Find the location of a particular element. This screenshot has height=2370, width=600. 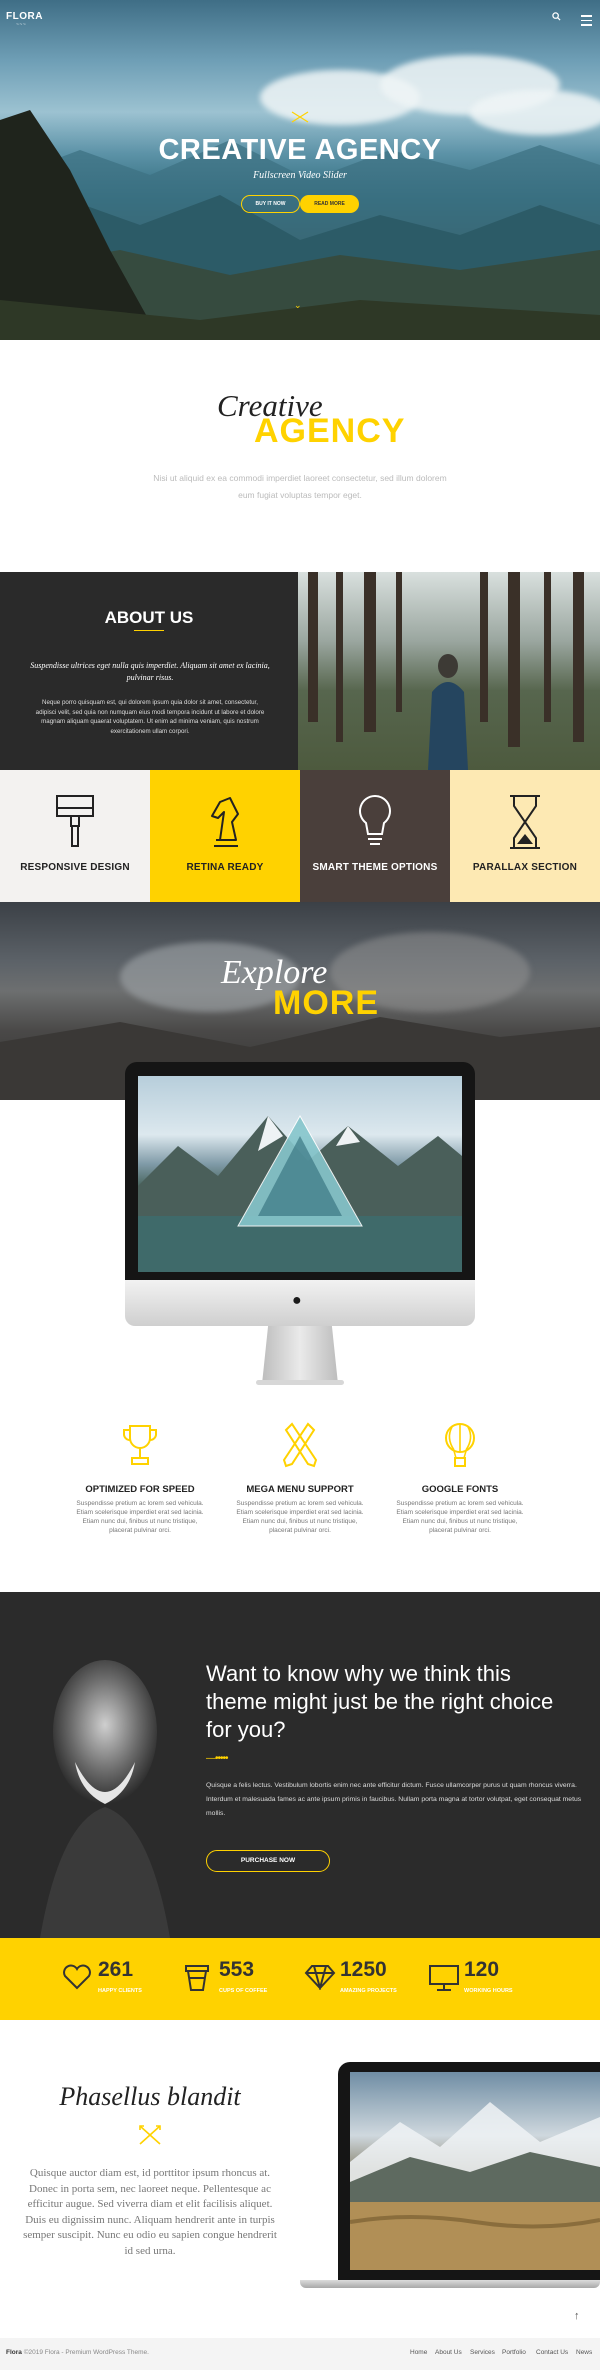

footer-link-portfolio: Portfolio is located at coordinates (514, 2352).